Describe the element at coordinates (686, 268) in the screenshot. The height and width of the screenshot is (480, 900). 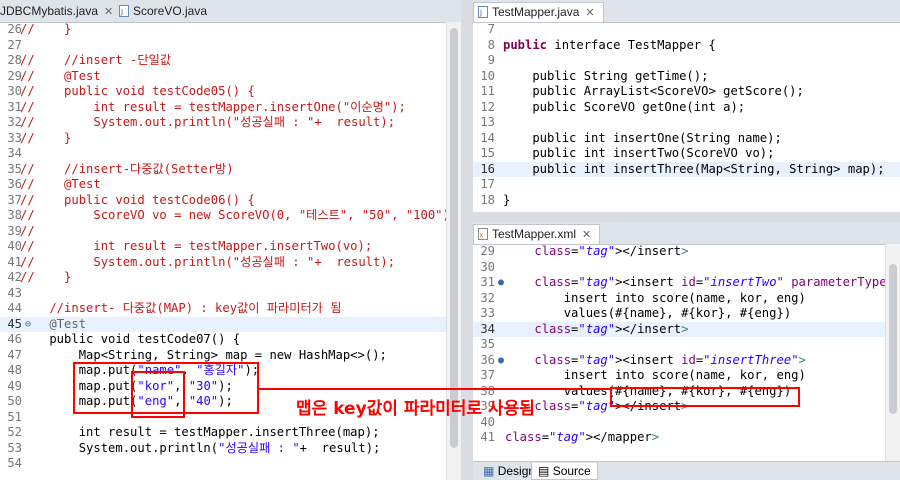
I see `code-line: 30` at that location.